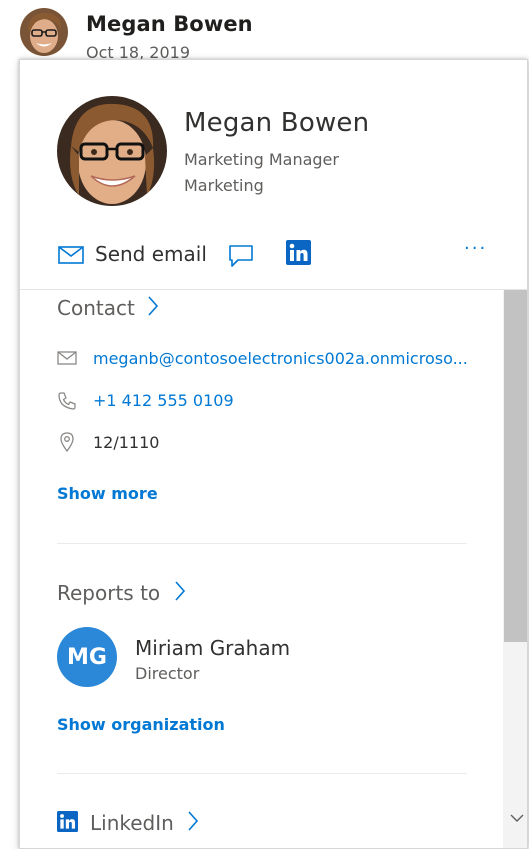 The height and width of the screenshot is (849, 529). Describe the element at coordinates (153, 308) in the screenshot. I see `contact-chevron-right-icon` at that location.